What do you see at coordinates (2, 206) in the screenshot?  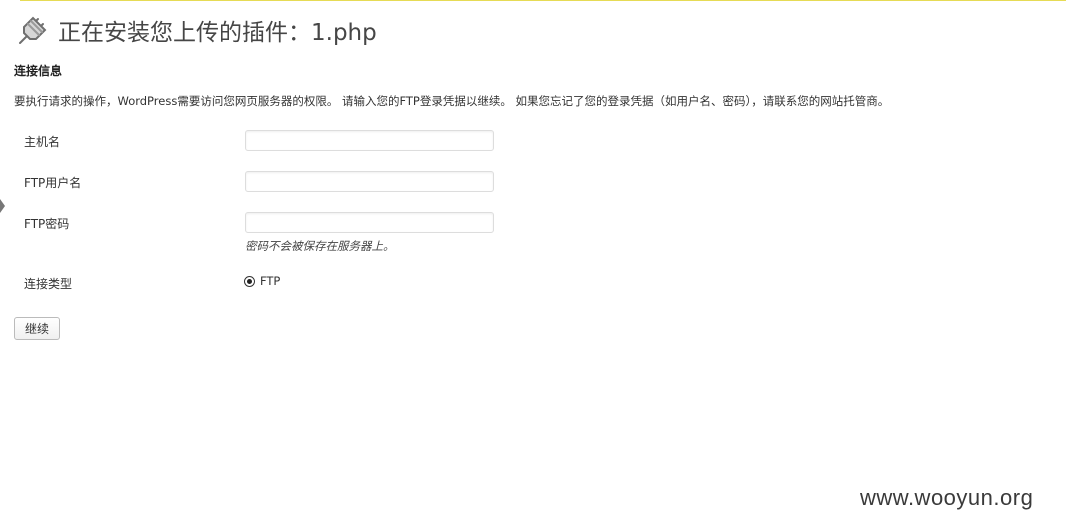 I see `left-edge-arrow-icon` at bounding box center [2, 206].